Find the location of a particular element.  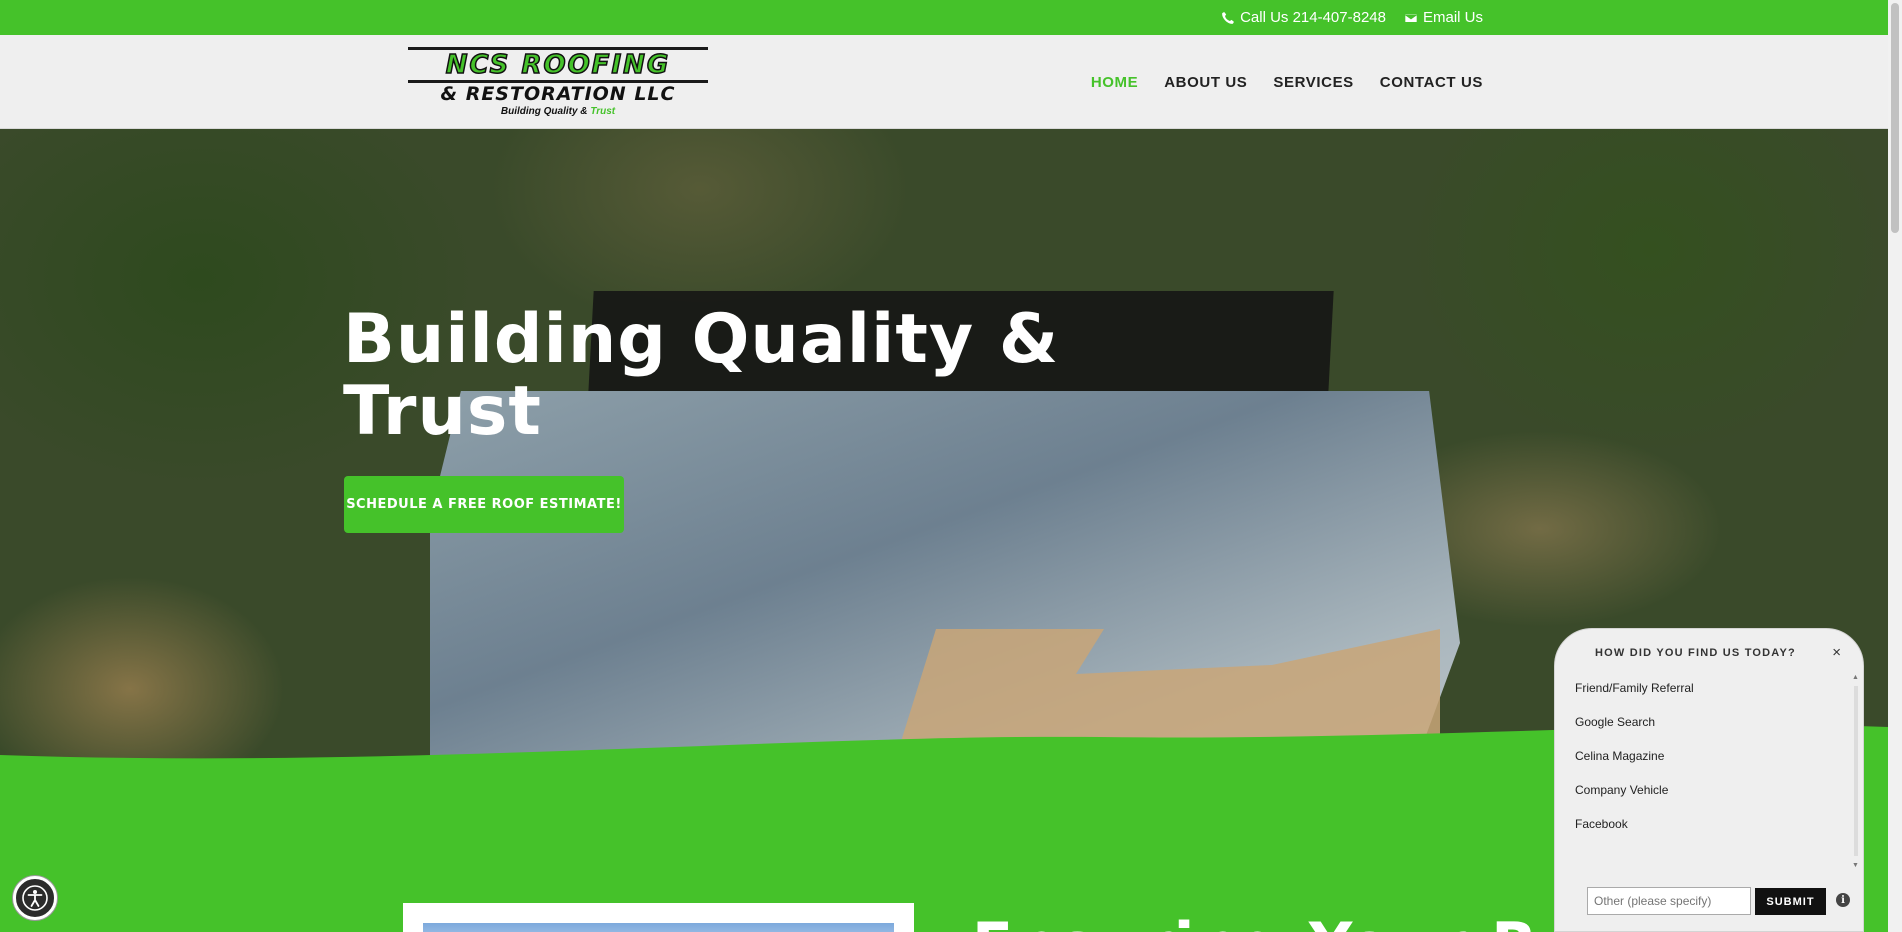

accessibility-button is located at coordinates (35, 898).